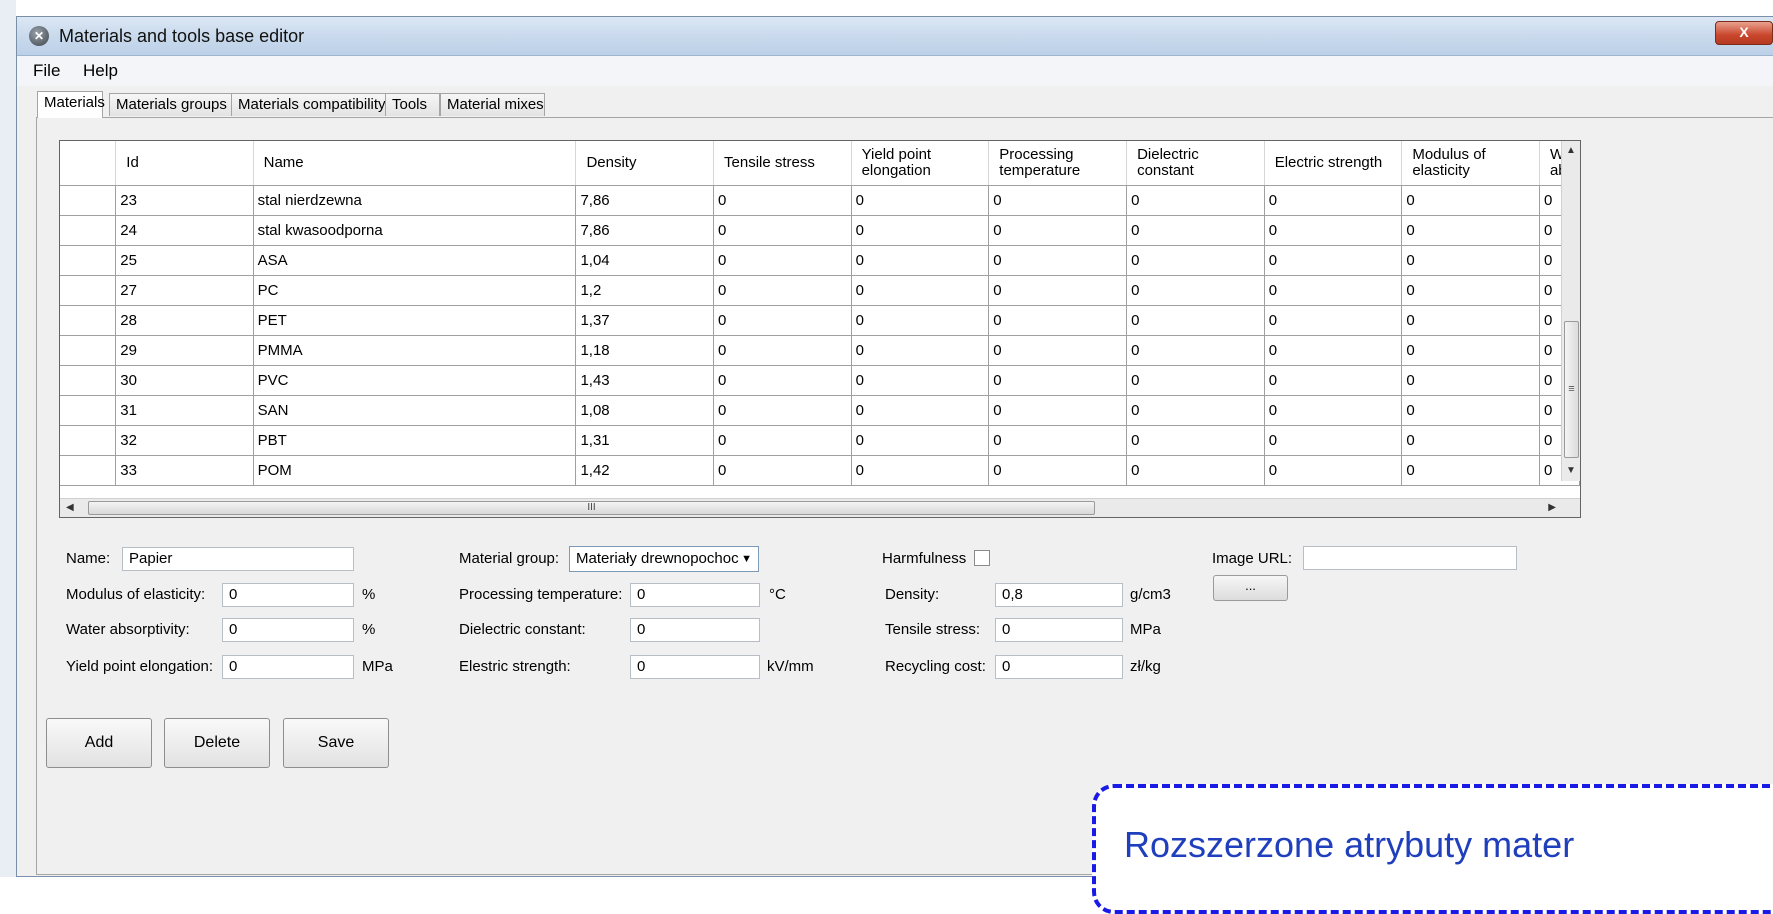 The height and width of the screenshot is (914, 1773). I want to click on table-cell: 27, so click(184, 290).